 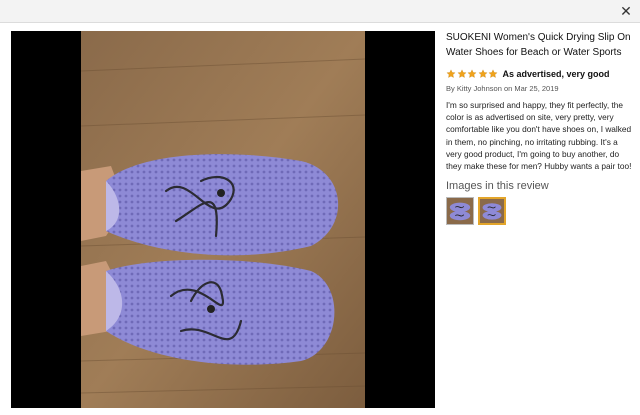 I want to click on star-rating, so click(x=472, y=74).